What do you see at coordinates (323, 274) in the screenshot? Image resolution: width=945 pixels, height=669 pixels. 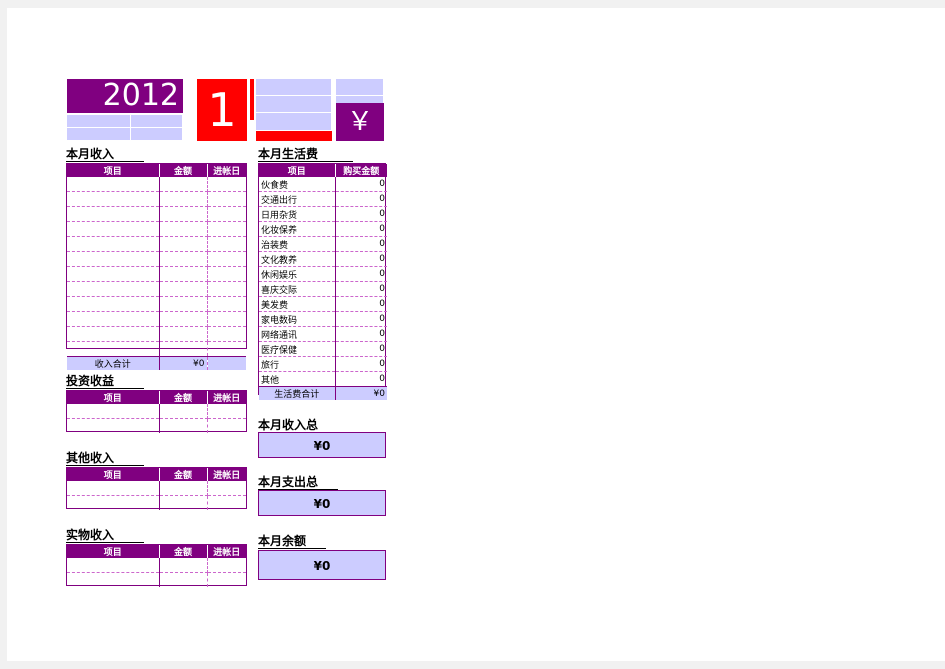 I see `table-row: 休闲娱乐 0` at bounding box center [323, 274].